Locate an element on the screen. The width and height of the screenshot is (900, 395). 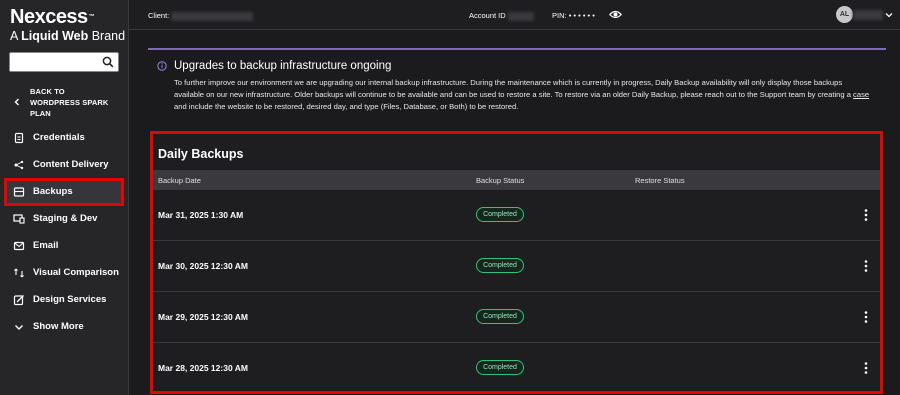
table-row: Mar 28, 2025 12:30 AM Completed is located at coordinates (516, 368).